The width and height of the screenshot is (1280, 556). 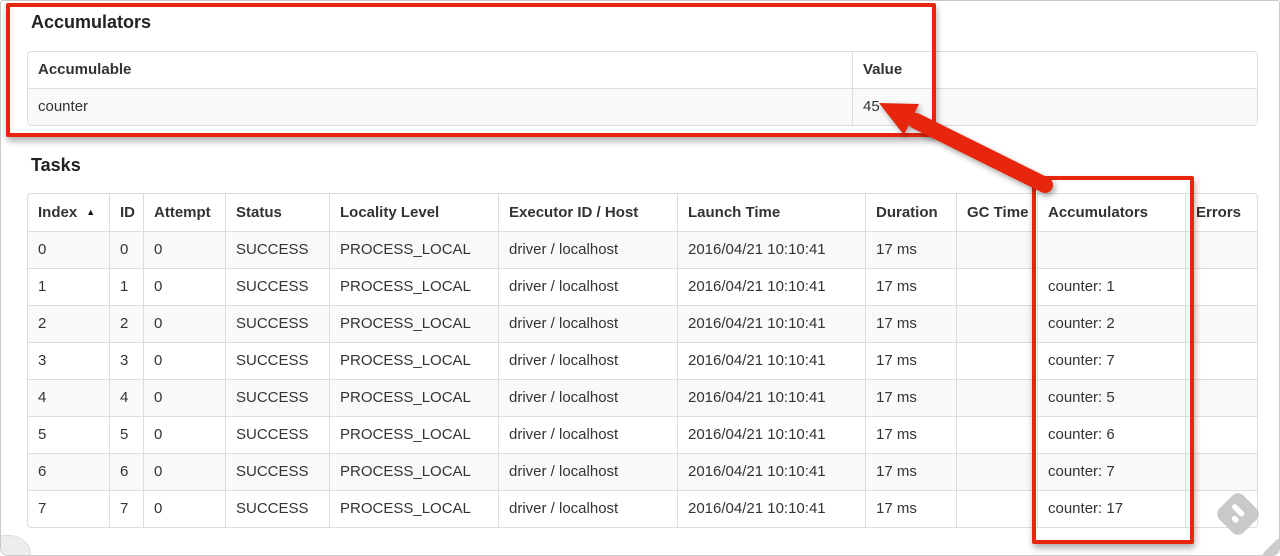 I want to click on accumulators-column-header: Accumulators, so click(x=1111, y=212).